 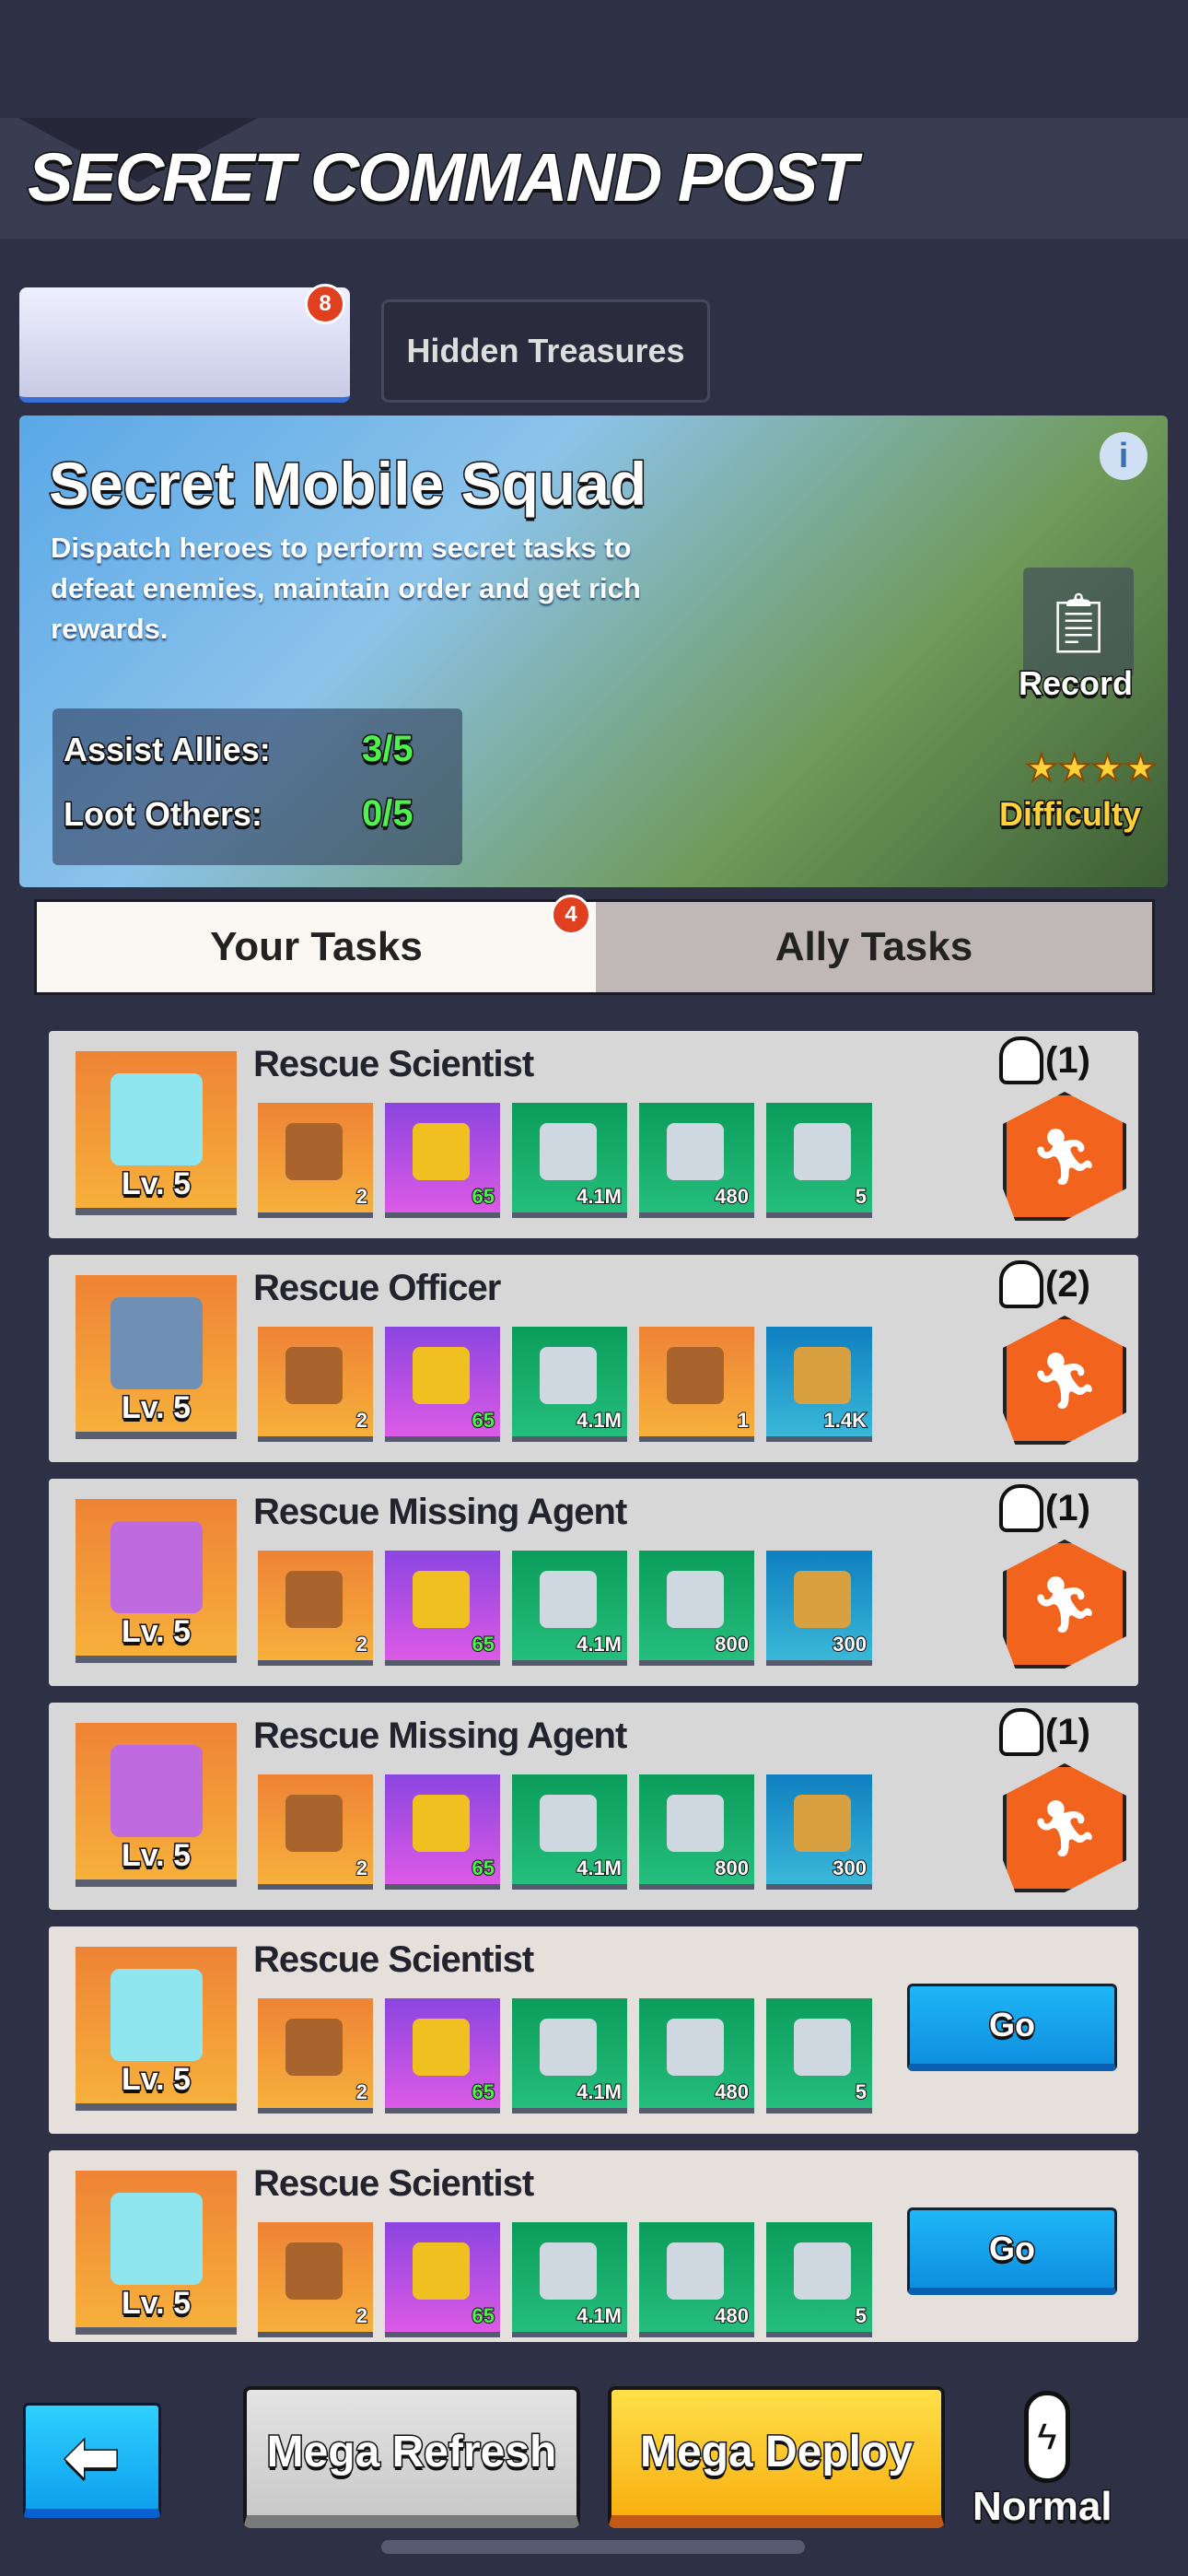 What do you see at coordinates (776, 2457) in the screenshot?
I see `mega-deploy-button: Mega Deploy` at bounding box center [776, 2457].